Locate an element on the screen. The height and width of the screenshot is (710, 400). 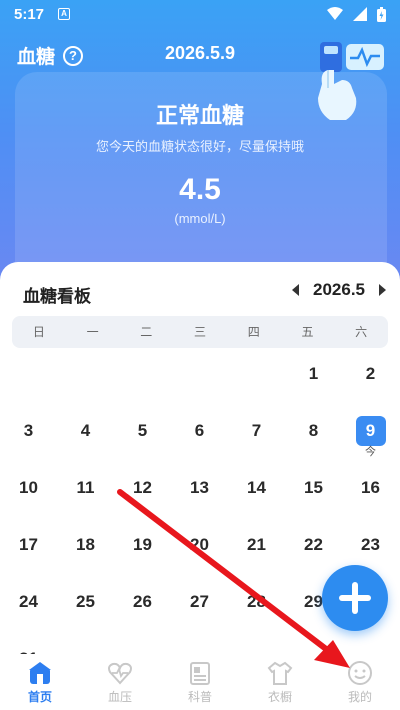
calendar-day-number: 11 is located at coordinates (85, 487).